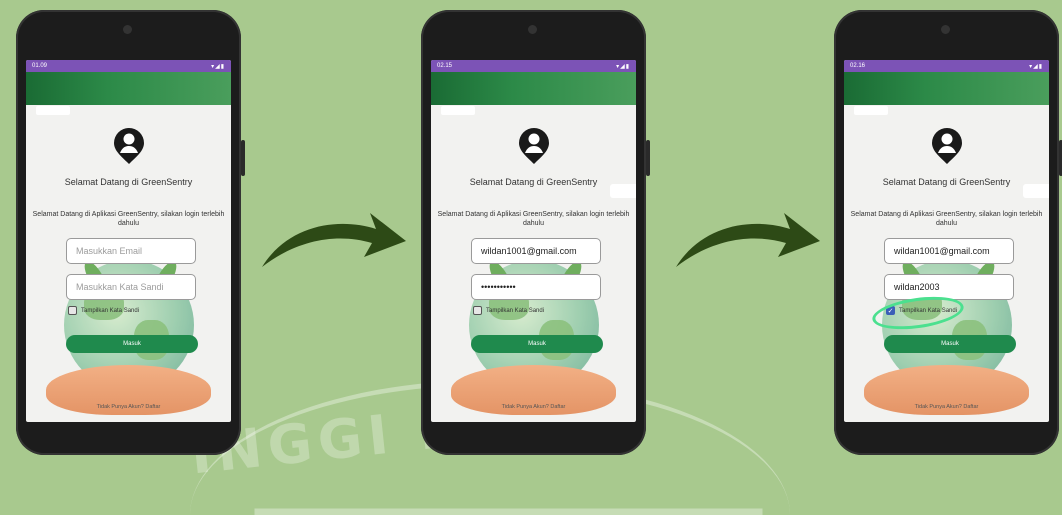 The width and height of the screenshot is (1062, 515). I want to click on status-time: 02.16, so click(858, 66).